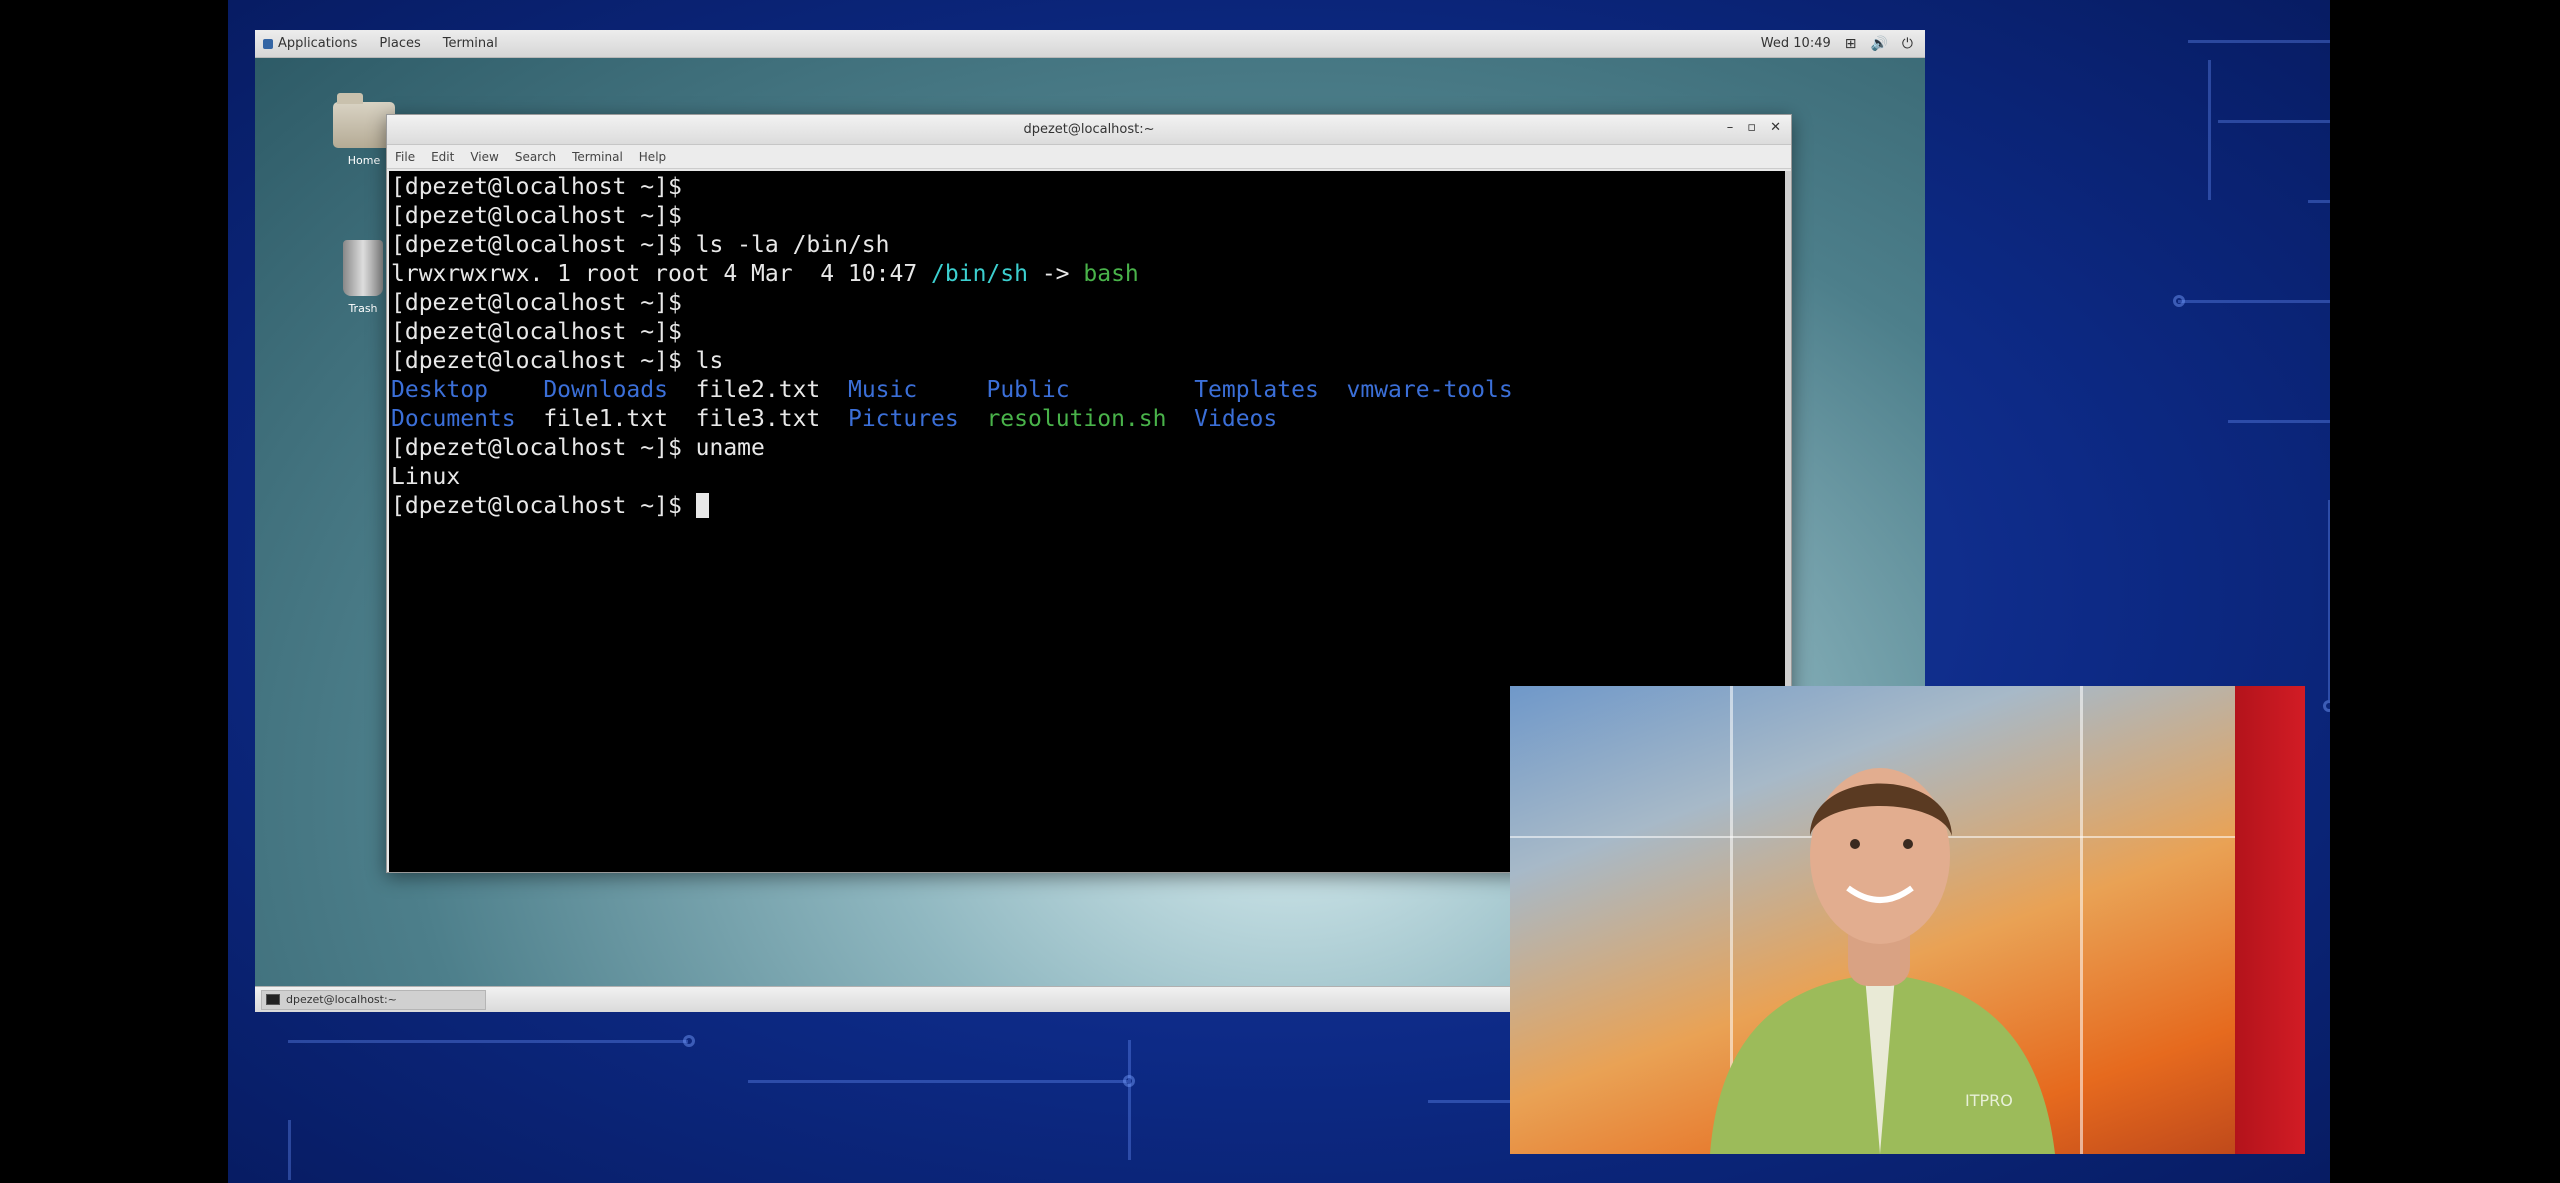 The image size is (2560, 1183). I want to click on shirt-logo: ITPRO, so click(1989, 1100).